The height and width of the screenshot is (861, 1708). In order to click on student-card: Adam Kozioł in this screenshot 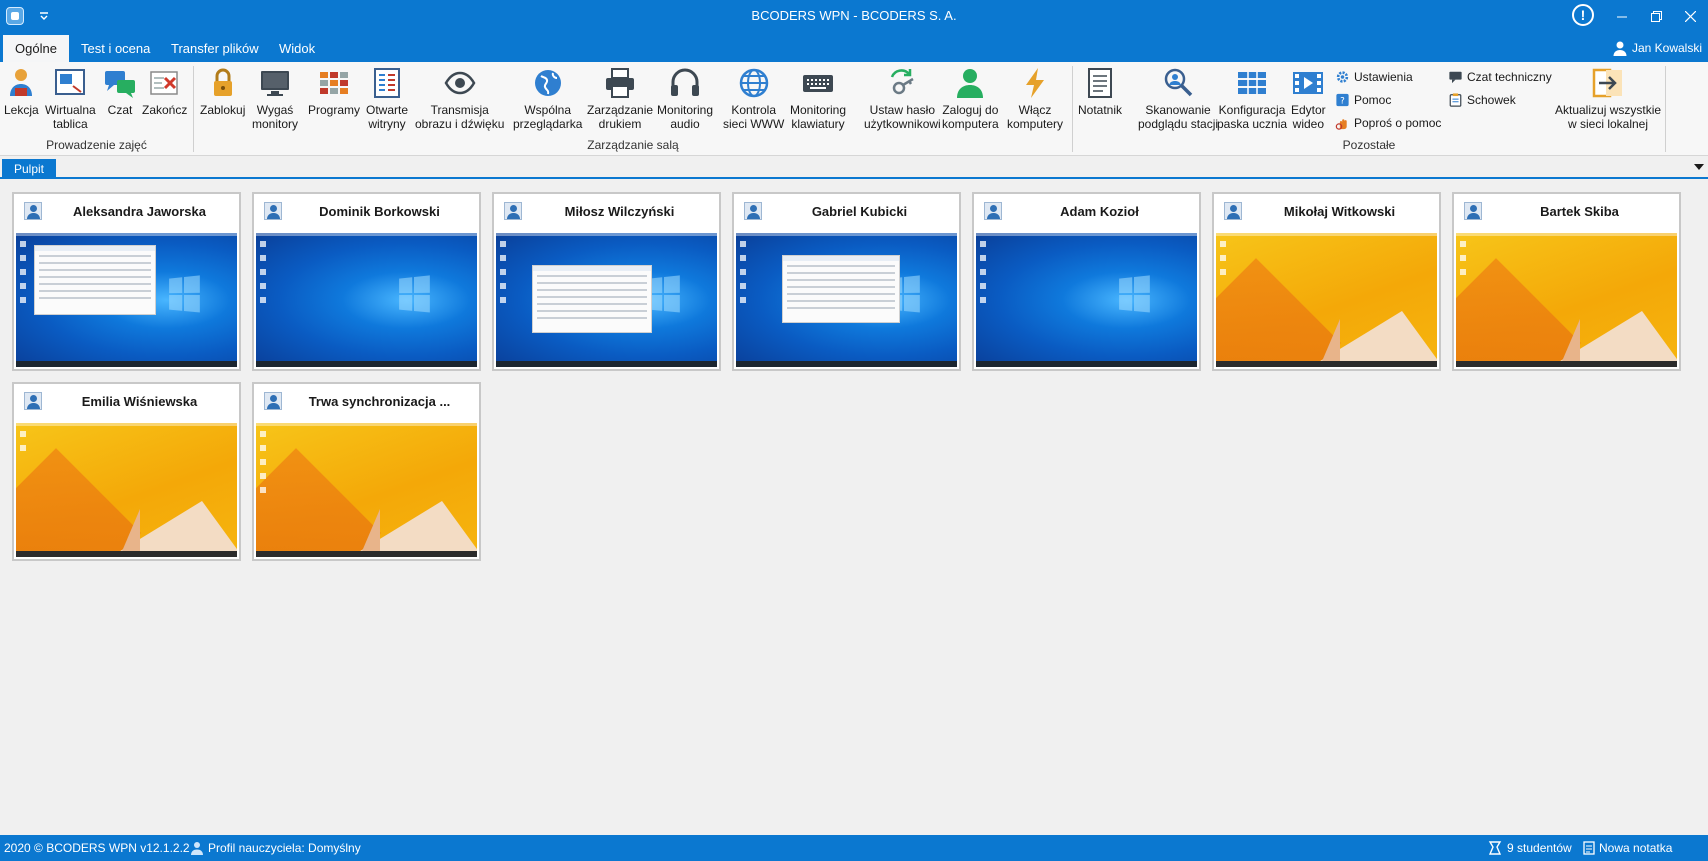, I will do `click(1086, 281)`.